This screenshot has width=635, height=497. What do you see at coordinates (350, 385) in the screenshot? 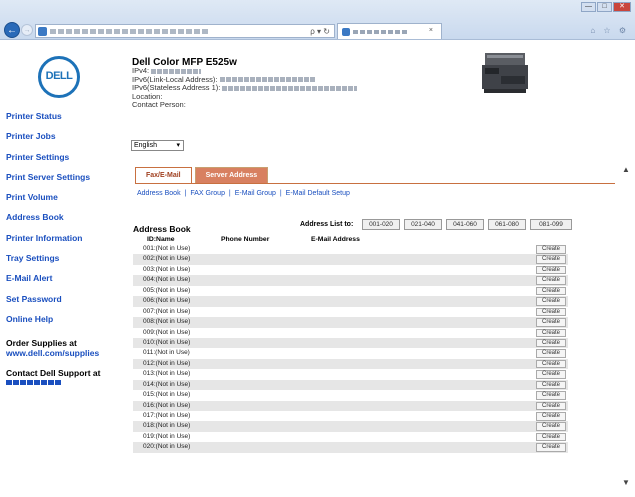
I see `table-row: 014:(Not in Use) Create` at bounding box center [350, 385].